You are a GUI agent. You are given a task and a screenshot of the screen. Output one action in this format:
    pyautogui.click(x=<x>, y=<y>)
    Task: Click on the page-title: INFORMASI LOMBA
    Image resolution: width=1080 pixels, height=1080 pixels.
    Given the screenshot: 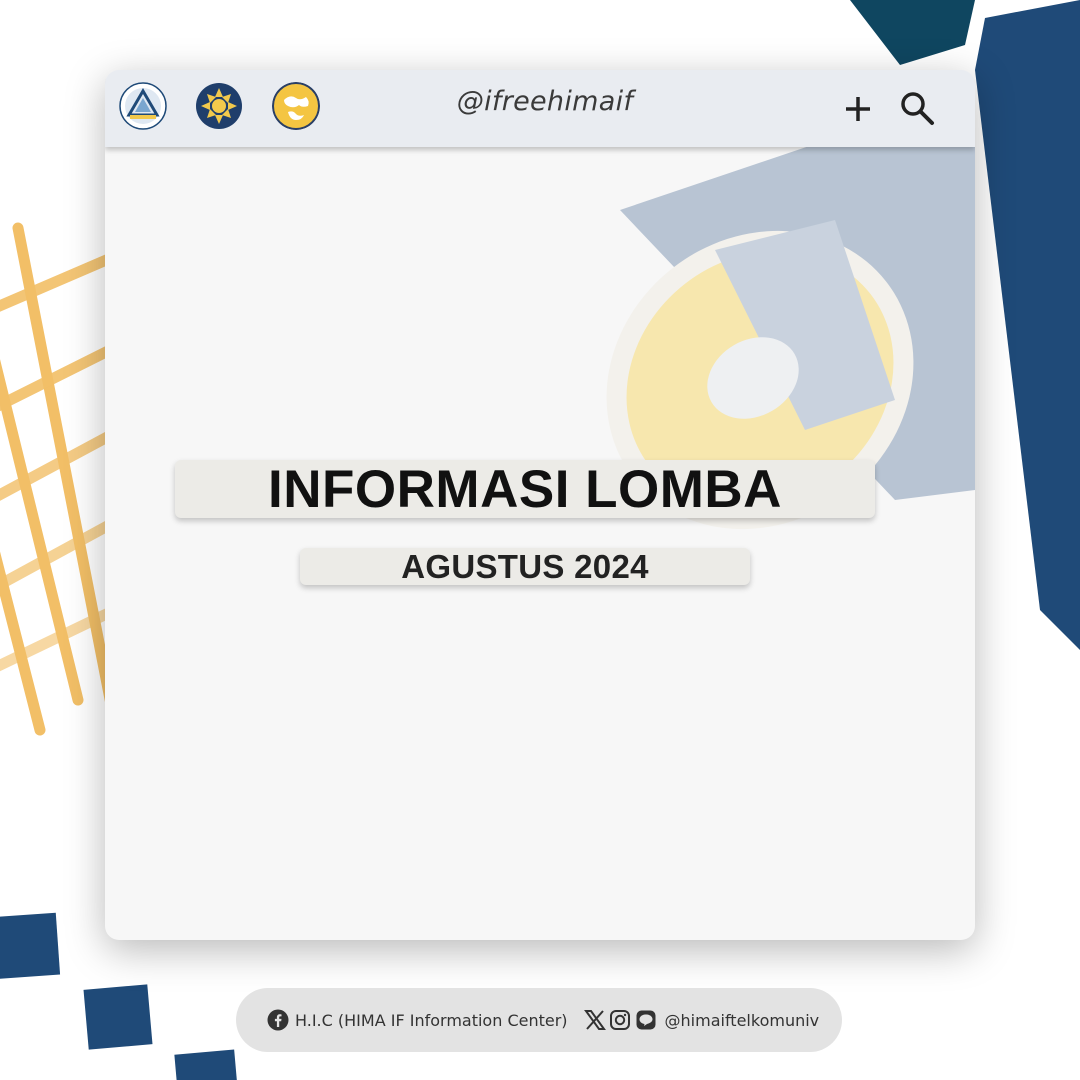 What is the action you would take?
    pyautogui.click(x=525, y=489)
    